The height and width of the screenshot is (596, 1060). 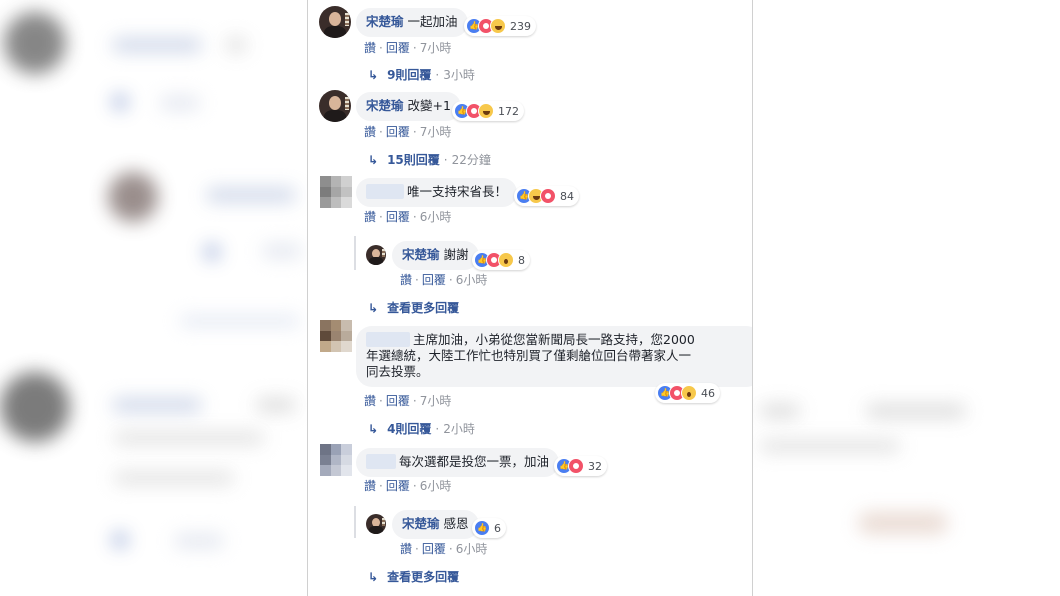 What do you see at coordinates (474, 461) in the screenshot?
I see `comment-text: 每次選都是投您一票，加油` at bounding box center [474, 461].